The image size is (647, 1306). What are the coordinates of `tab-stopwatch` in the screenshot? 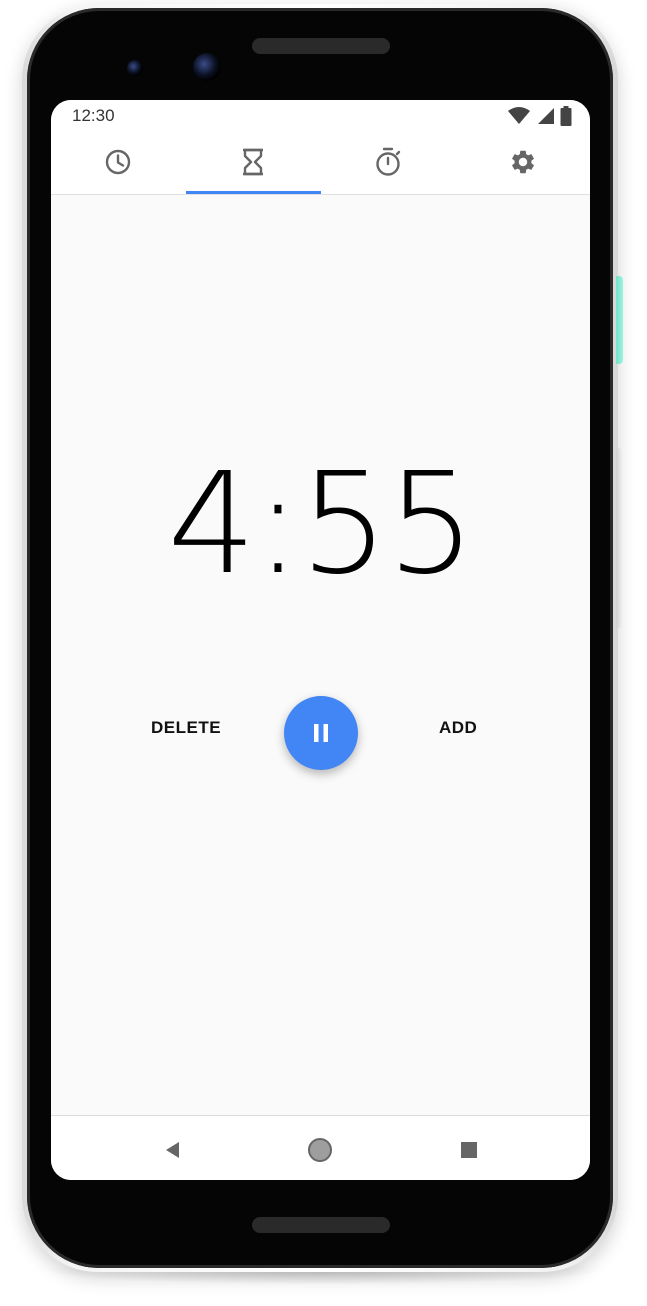 It's located at (388, 162).